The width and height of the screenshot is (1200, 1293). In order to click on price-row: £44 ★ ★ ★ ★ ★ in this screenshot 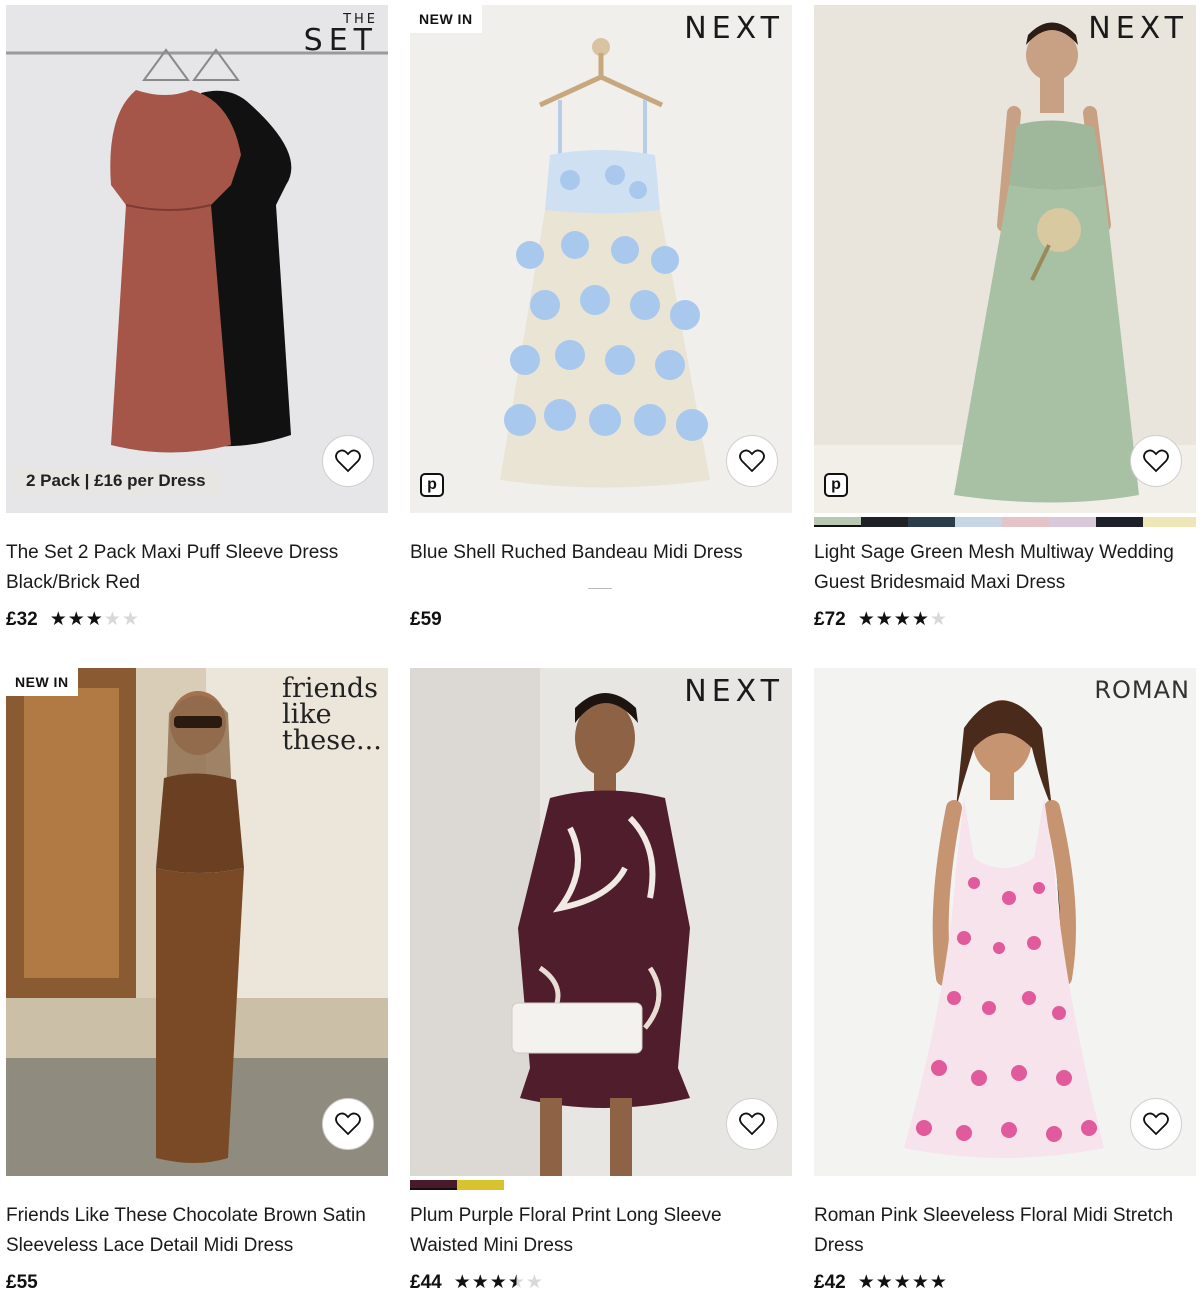, I will do `click(476, 1282)`.